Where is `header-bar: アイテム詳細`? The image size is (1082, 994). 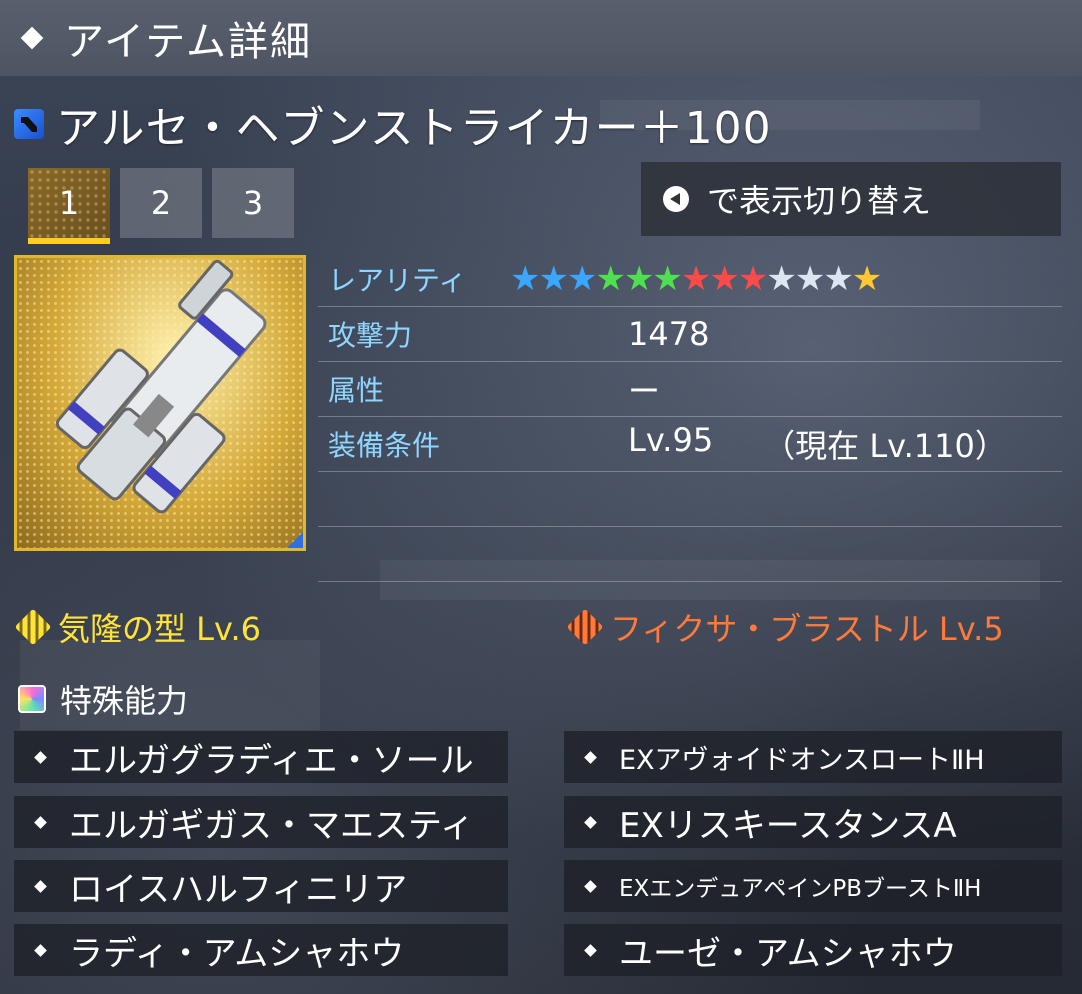 header-bar: アイテム詳細 is located at coordinates (541, 38).